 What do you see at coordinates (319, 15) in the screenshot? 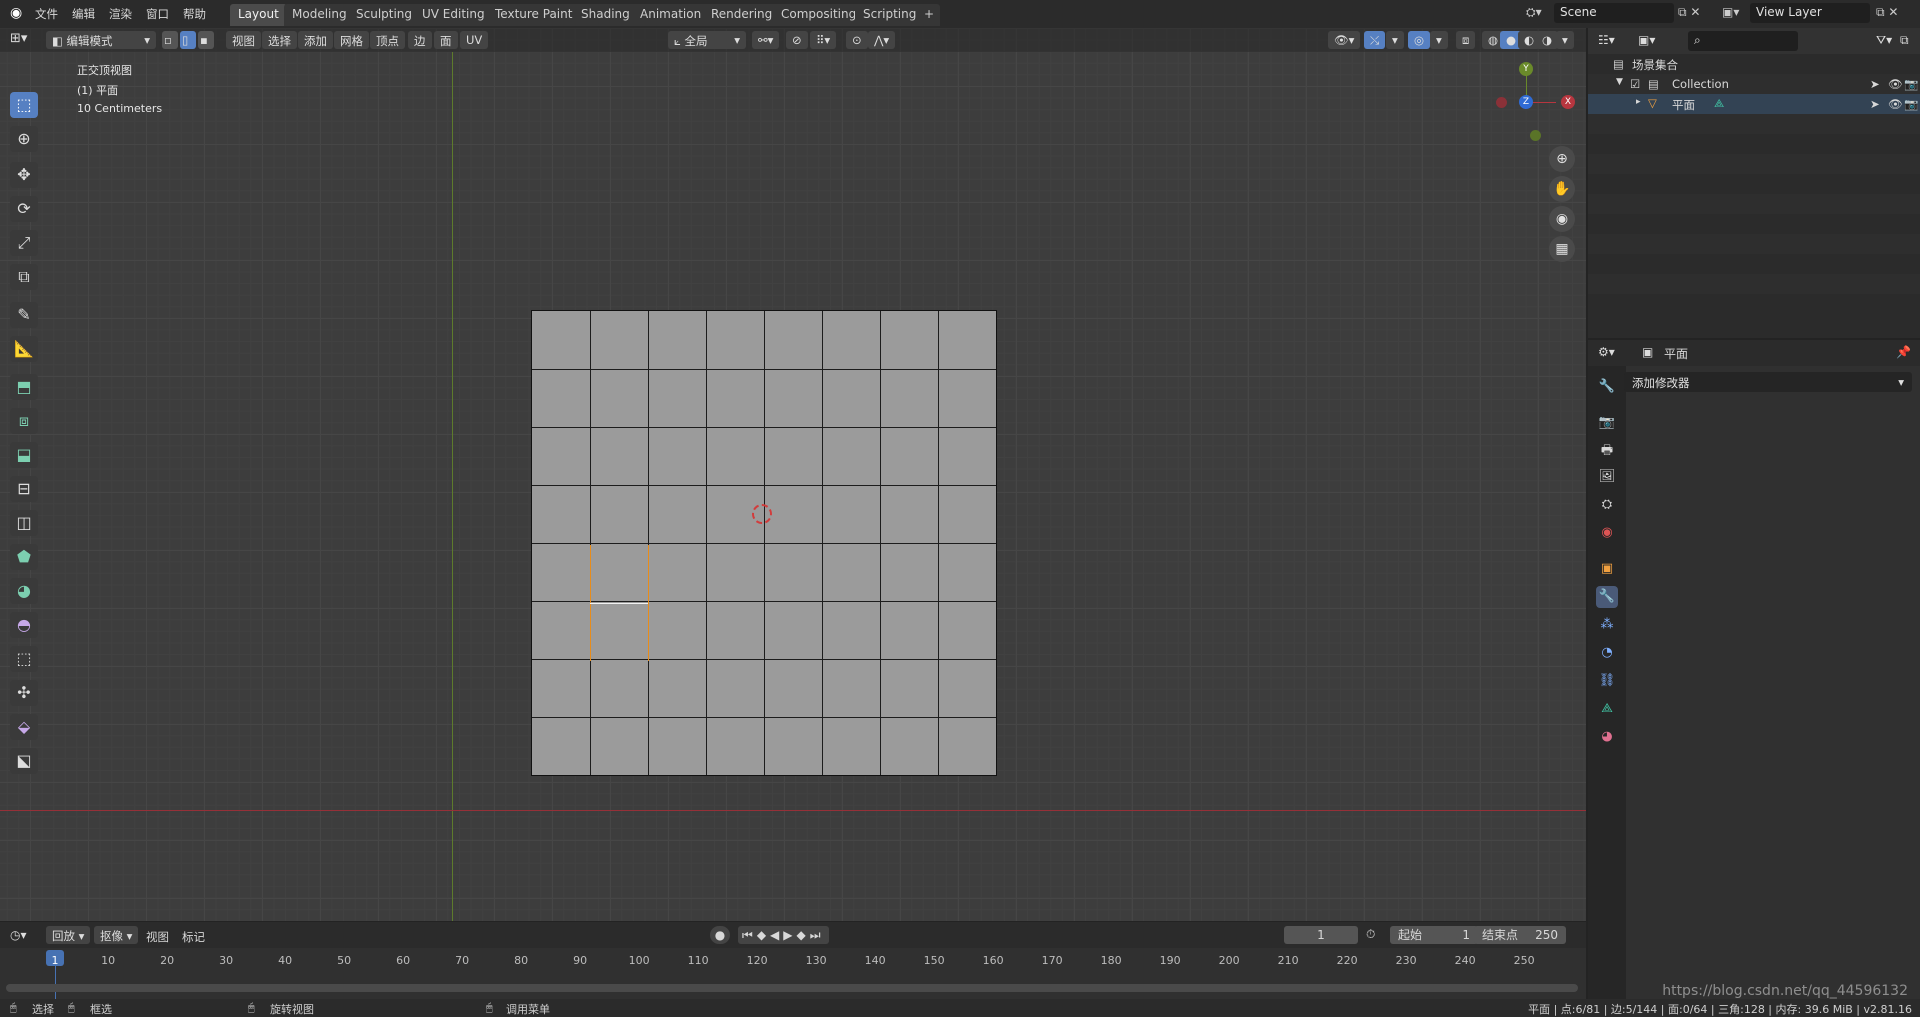
I see `tab-modeling: Modeling` at bounding box center [319, 15].